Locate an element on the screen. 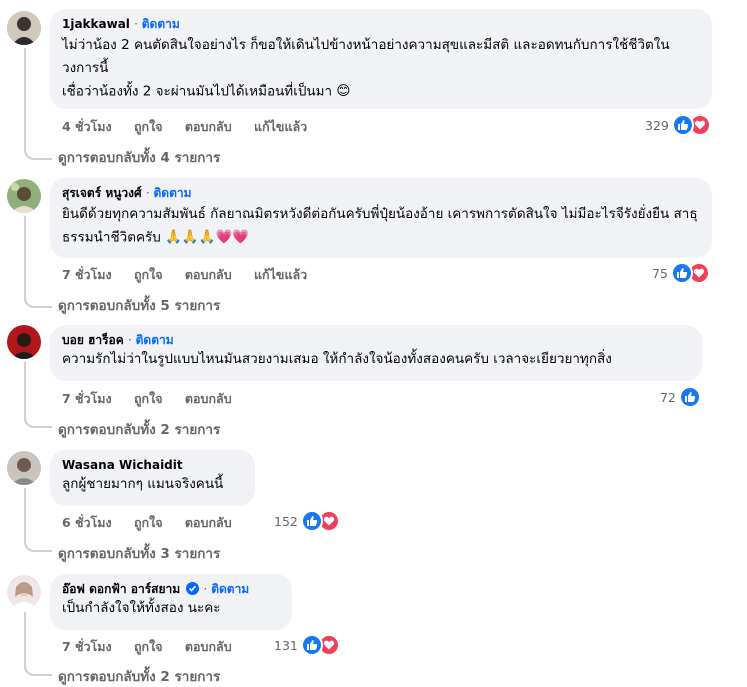 This screenshot has height=687, width=747. view-replies-link: ดูการตอบกลับทั้ง 4 รายการ is located at coordinates (139, 157).